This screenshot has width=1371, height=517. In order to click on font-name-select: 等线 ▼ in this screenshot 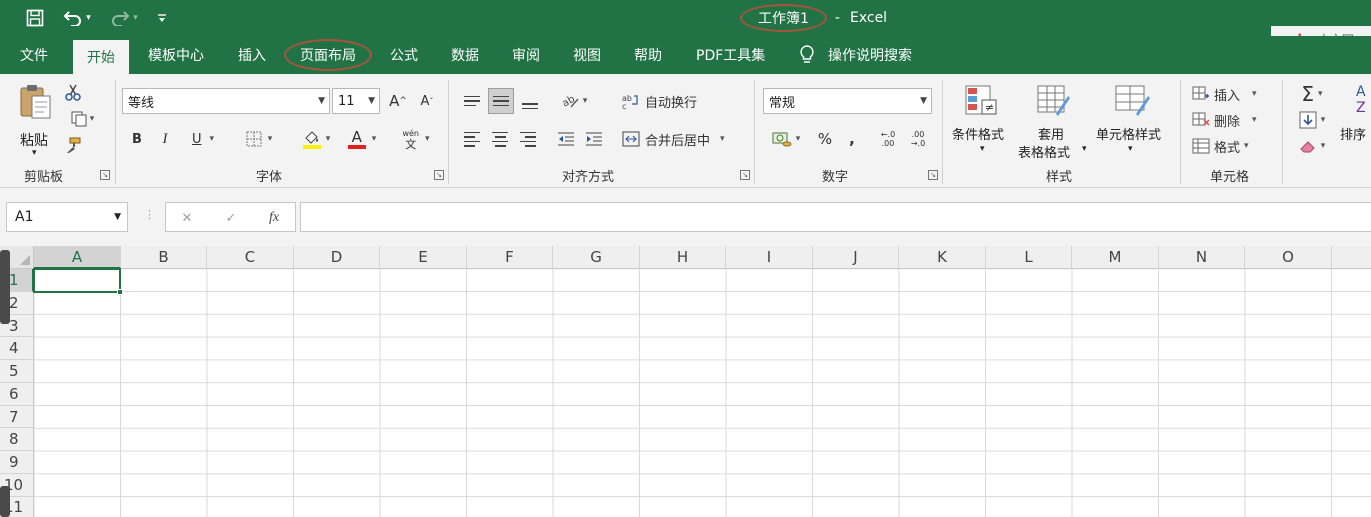, I will do `click(226, 101)`.